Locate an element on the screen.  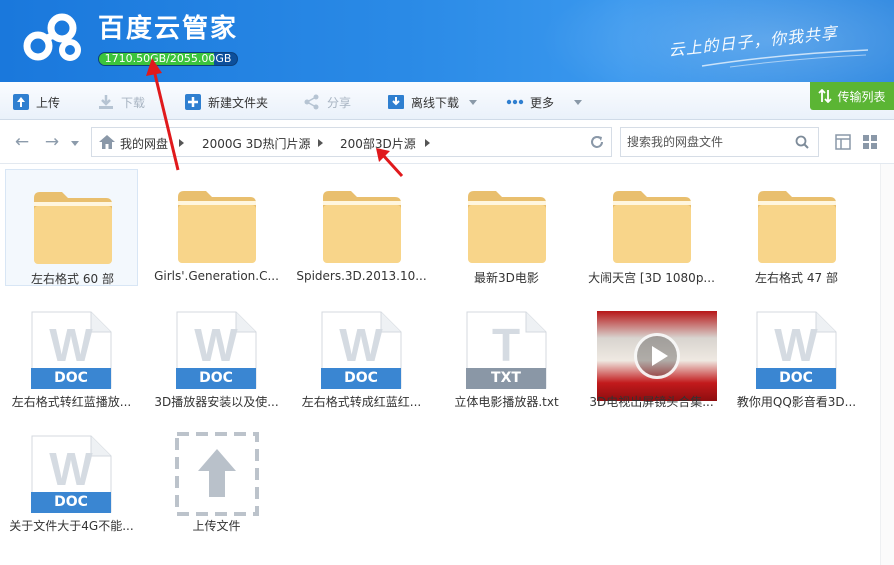
file-item: 左右格式 47 部 is located at coordinates (796, 227).